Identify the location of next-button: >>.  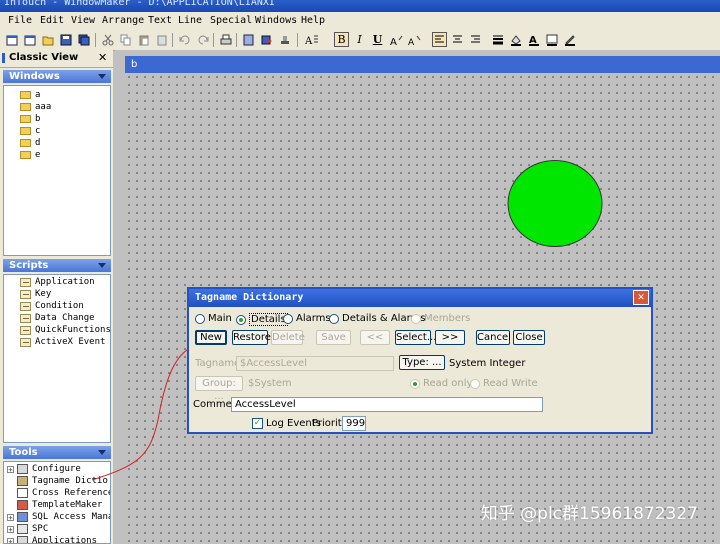
(450, 337).